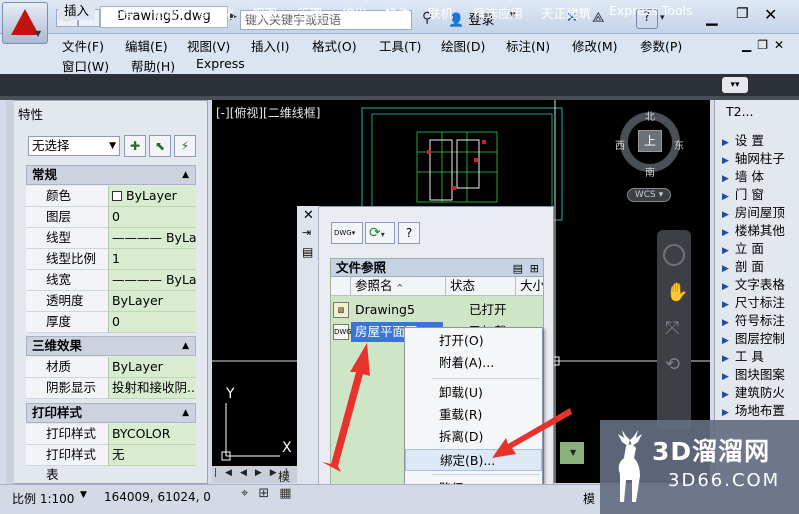 This screenshot has height=514, width=799. Describe the element at coordinates (307, 252) in the screenshot. I see `properties-icon: ▤` at that location.